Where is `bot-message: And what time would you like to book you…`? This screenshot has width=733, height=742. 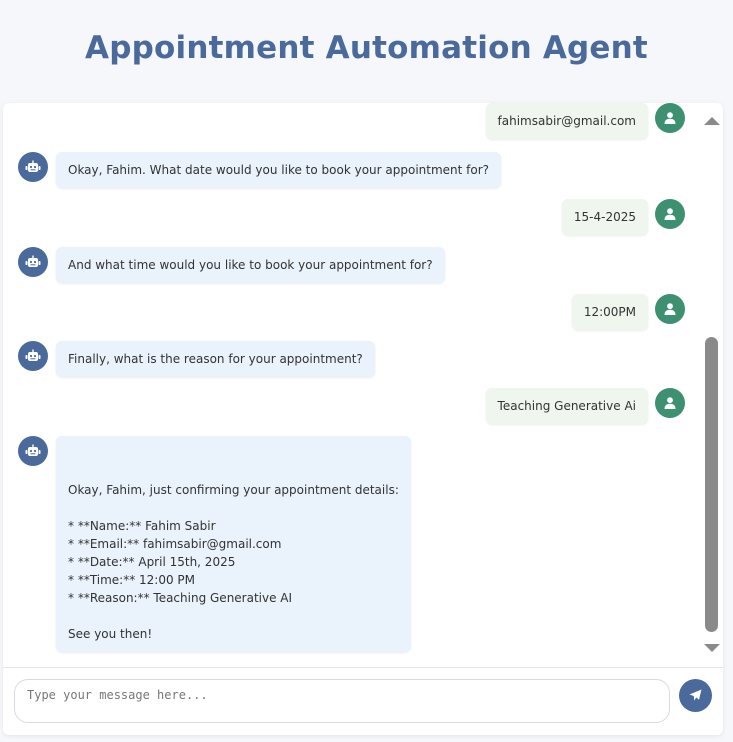
bot-message: And what time would you like to book you… is located at coordinates (231, 265).